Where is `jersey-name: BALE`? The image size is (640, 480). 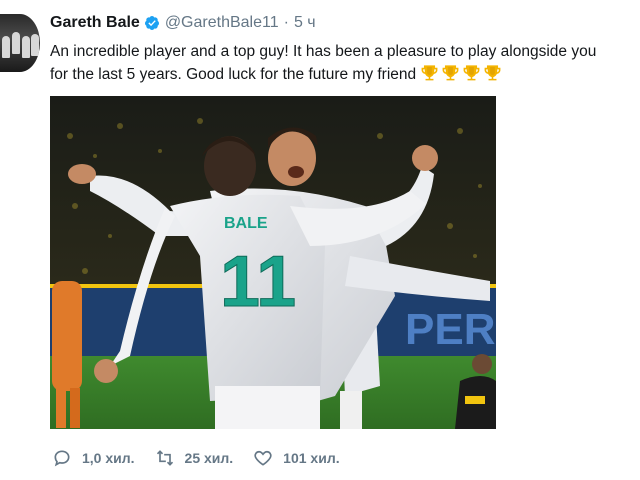
jersey-name: BALE is located at coordinates (246, 223).